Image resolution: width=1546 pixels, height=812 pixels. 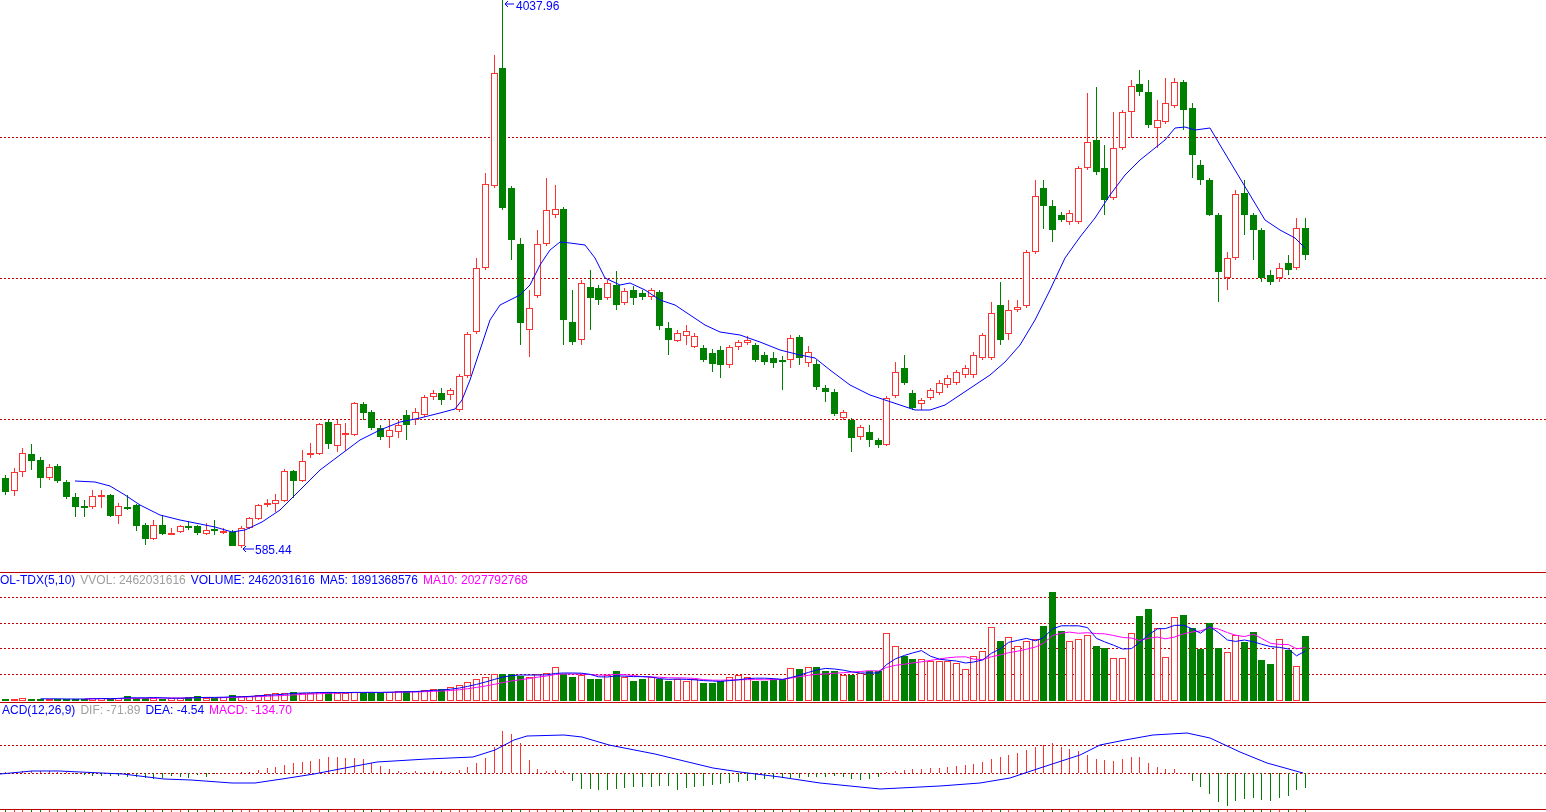 What do you see at coordinates (38, 580) in the screenshot?
I see `legend-label: OL-TDX(5,10)` at bounding box center [38, 580].